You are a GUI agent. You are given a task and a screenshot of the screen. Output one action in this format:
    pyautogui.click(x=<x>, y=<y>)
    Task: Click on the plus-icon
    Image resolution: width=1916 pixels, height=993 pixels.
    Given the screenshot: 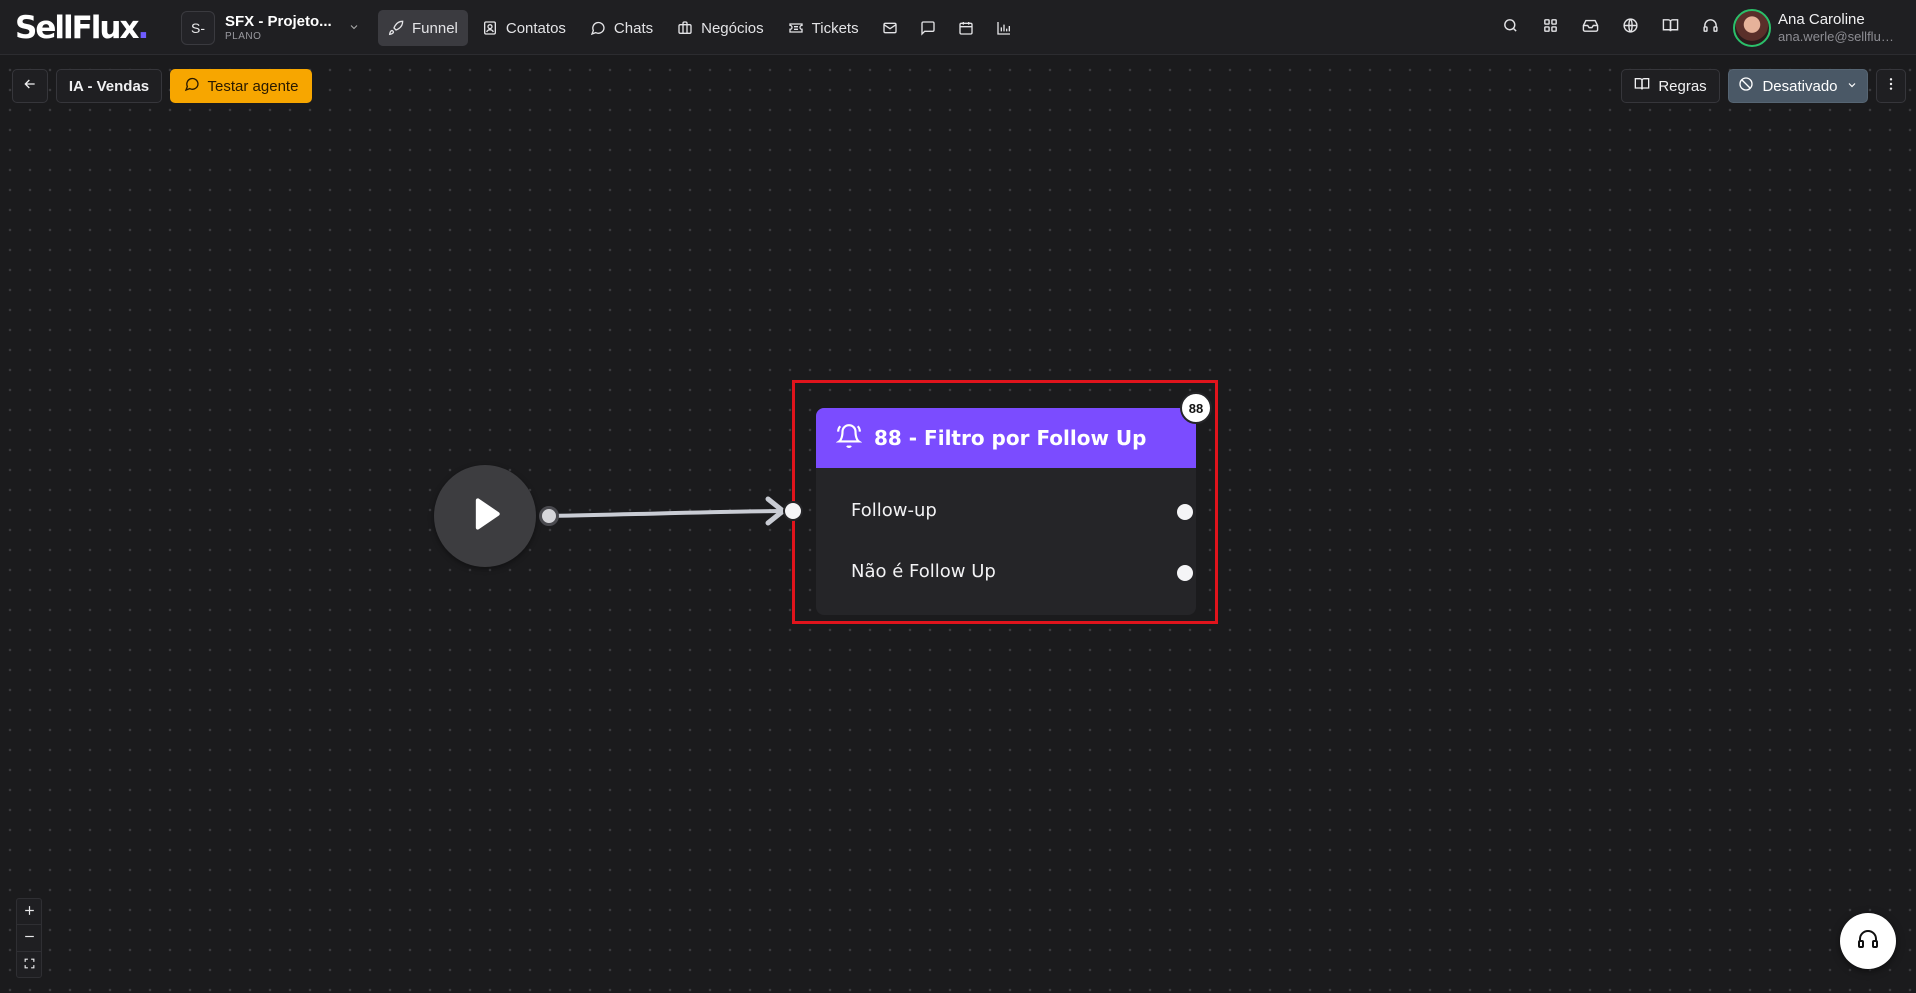 What is the action you would take?
    pyautogui.click(x=29, y=911)
    